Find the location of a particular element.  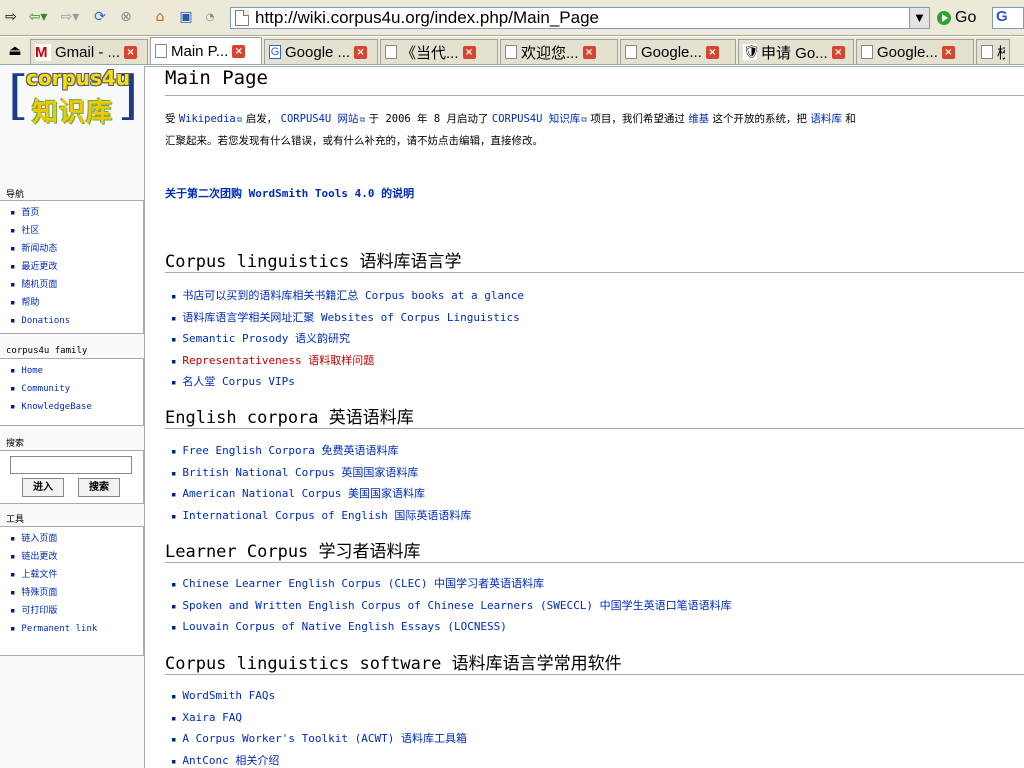

nav-item-home: 首页 is located at coordinates (76, 213).